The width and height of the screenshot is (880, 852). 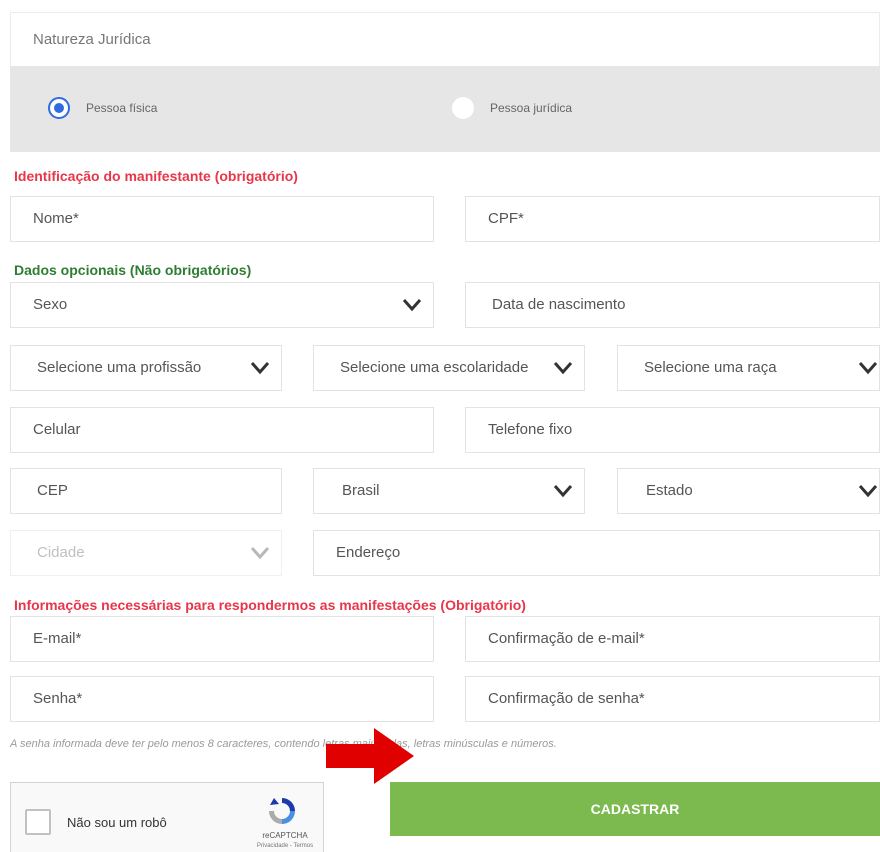 What do you see at coordinates (531, 108) in the screenshot?
I see `radio-pessoa-juridica-label: Pessoa jurídica` at bounding box center [531, 108].